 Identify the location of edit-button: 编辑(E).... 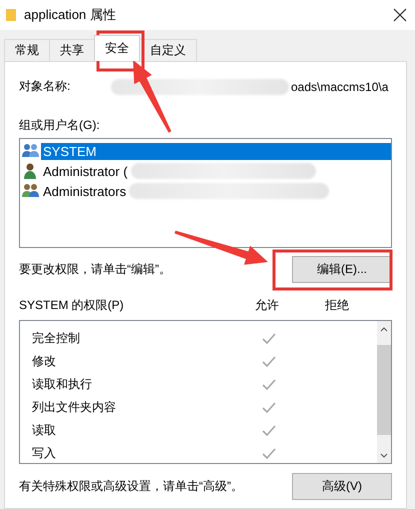
(342, 269).